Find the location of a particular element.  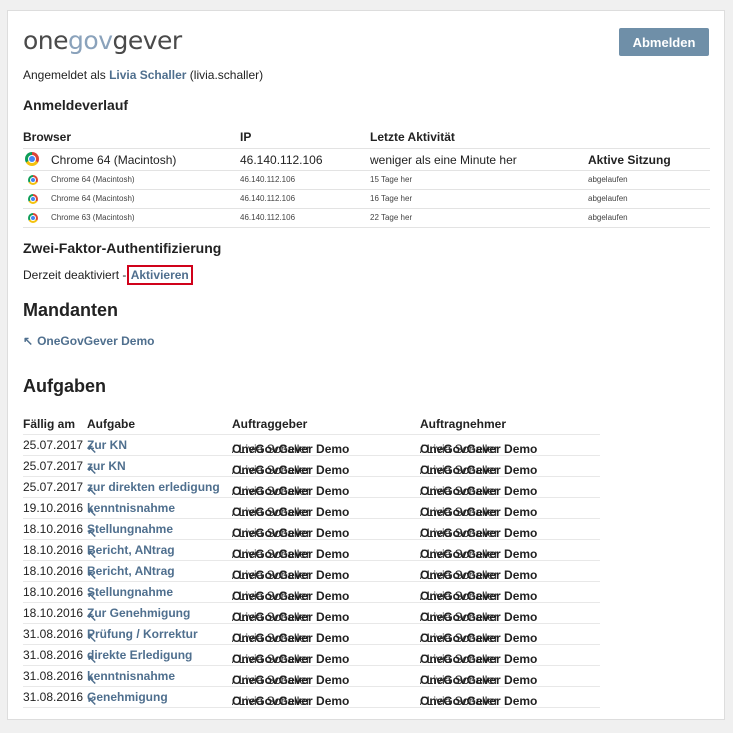

task-item: ↖ zur direkten erledigung is located at coordinates (153, 489).